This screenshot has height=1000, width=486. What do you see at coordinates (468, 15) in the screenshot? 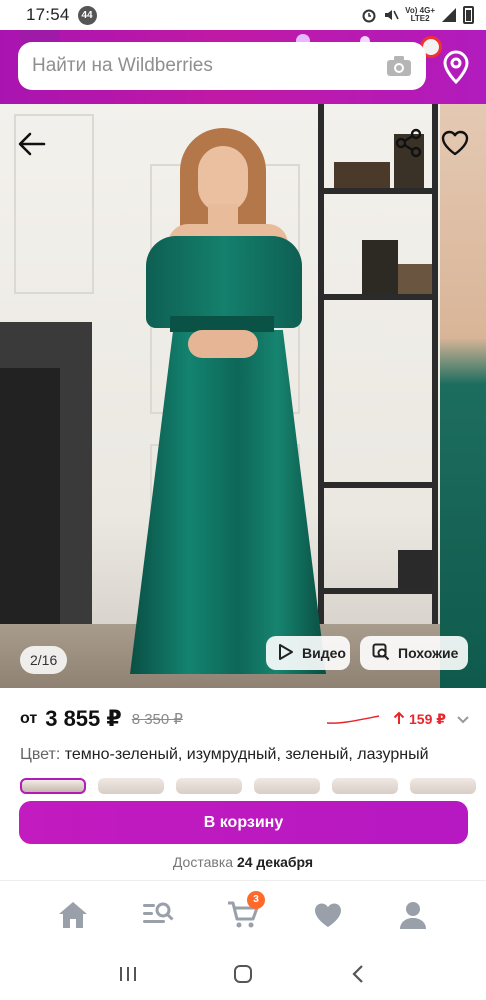
I see `battery-icon` at bounding box center [468, 15].